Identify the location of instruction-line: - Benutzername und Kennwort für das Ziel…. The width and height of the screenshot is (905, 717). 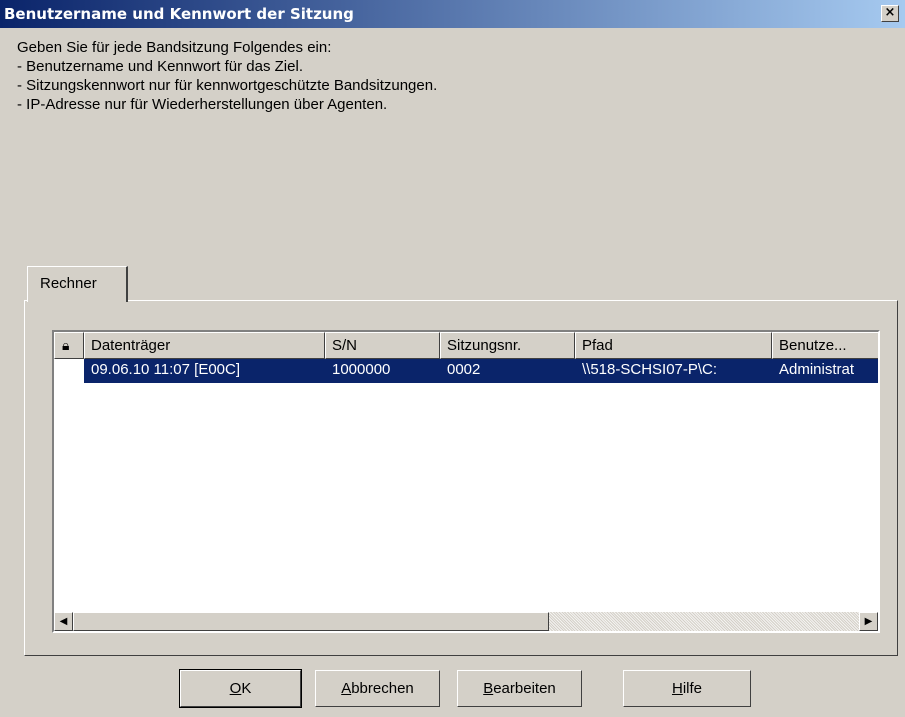
(160, 66).